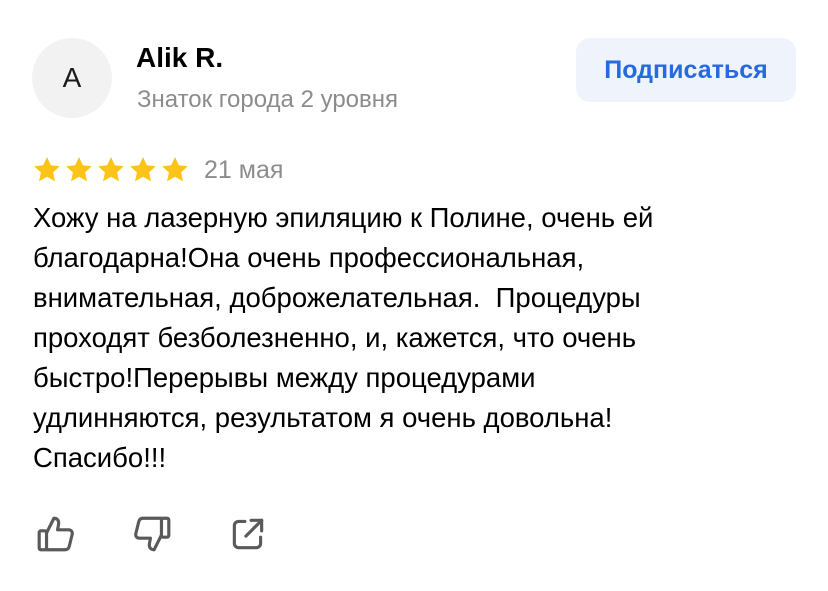 This screenshot has width=828, height=591. Describe the element at coordinates (244, 169) in the screenshot. I see `review-date: 21 мая` at that location.